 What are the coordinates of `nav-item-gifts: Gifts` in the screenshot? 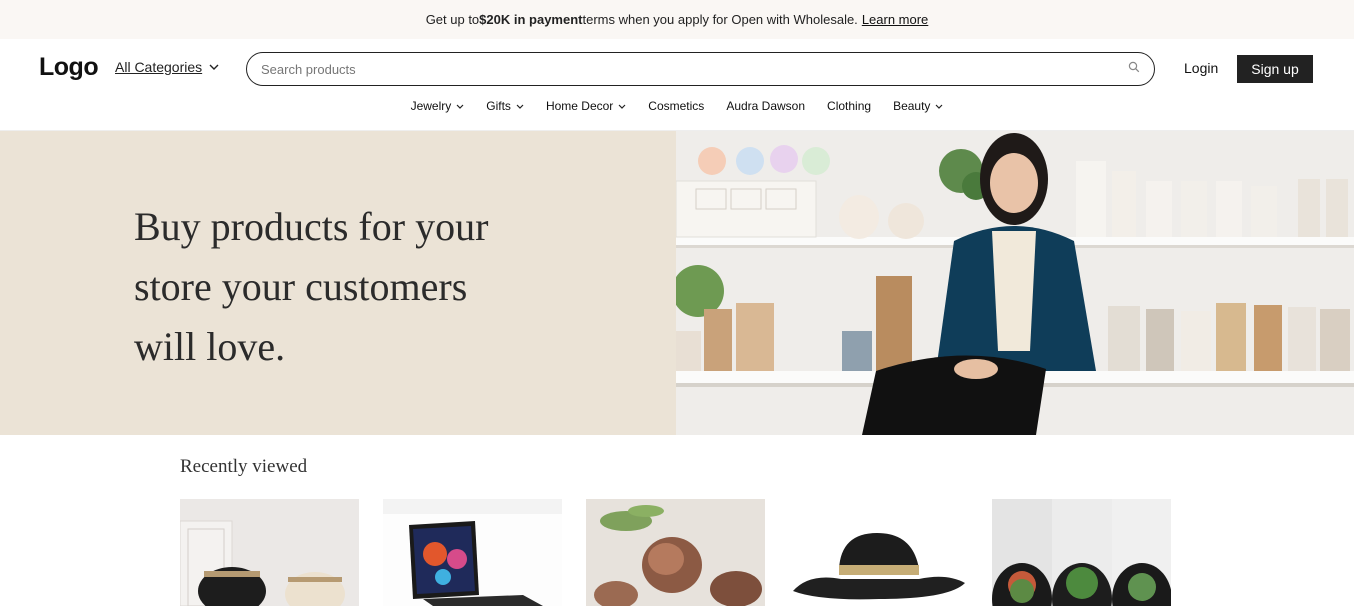 It's located at (505, 106).